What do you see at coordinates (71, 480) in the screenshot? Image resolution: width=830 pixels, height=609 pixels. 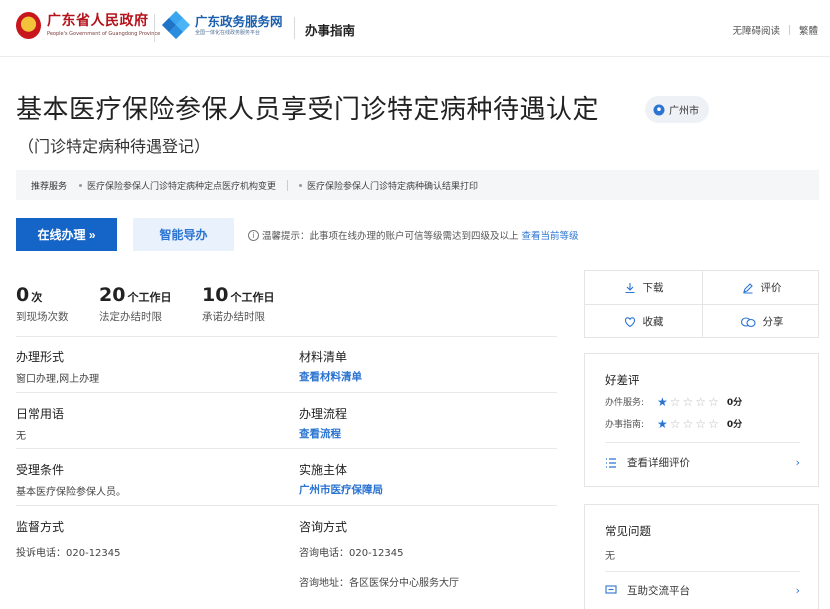 I see `info-condition: 受理条件 基本医疗保险参保人员。` at bounding box center [71, 480].